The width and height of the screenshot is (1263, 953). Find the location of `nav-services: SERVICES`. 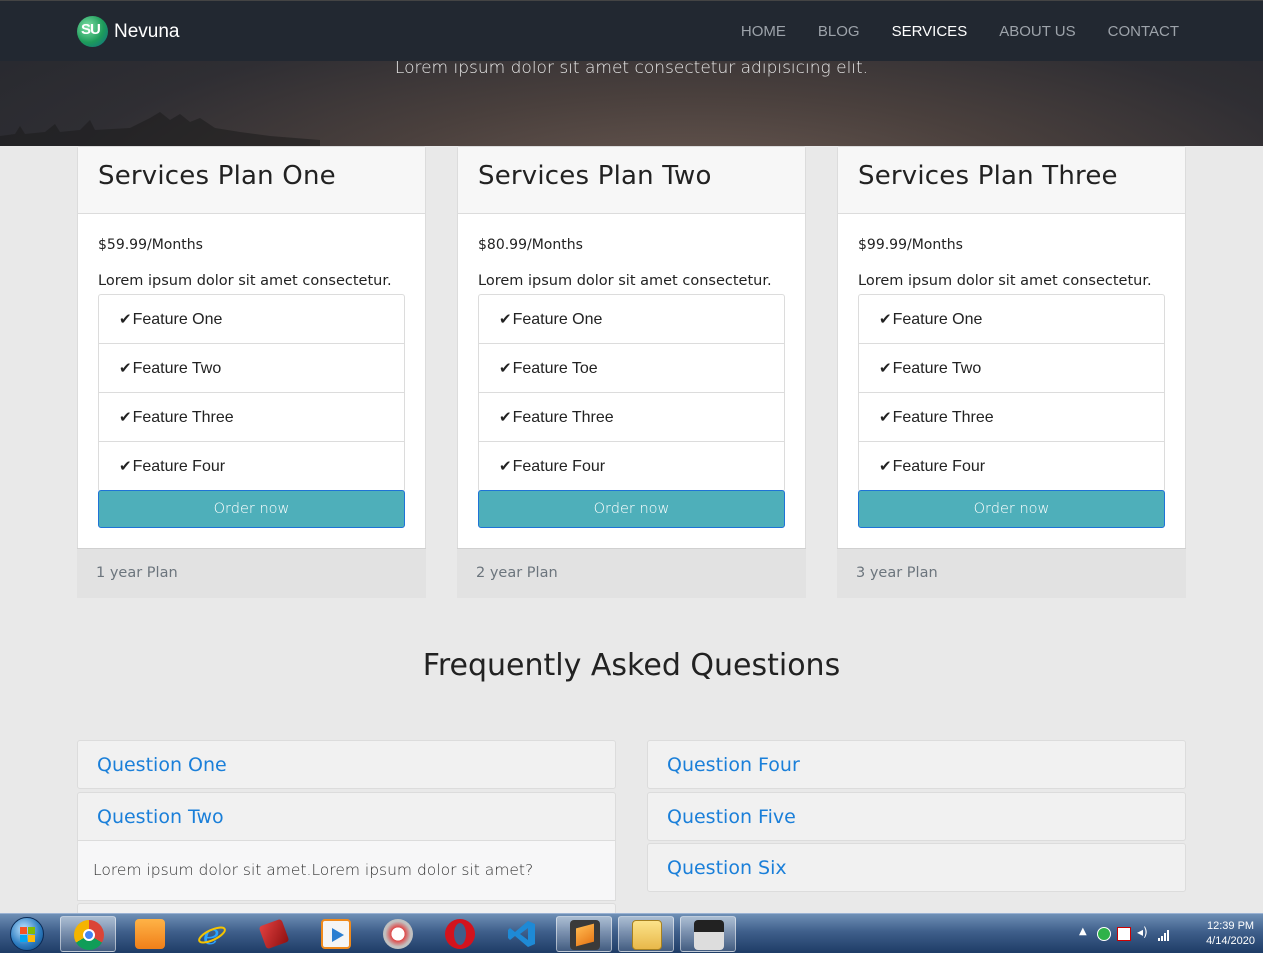

nav-services: SERVICES is located at coordinates (930, 31).